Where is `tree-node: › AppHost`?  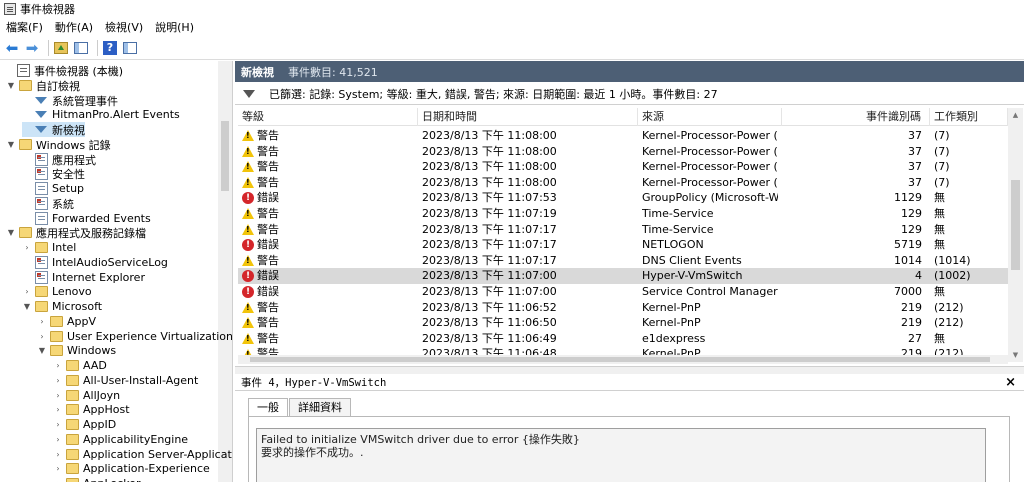
tree-node: › AppHost is located at coordinates (91, 409).